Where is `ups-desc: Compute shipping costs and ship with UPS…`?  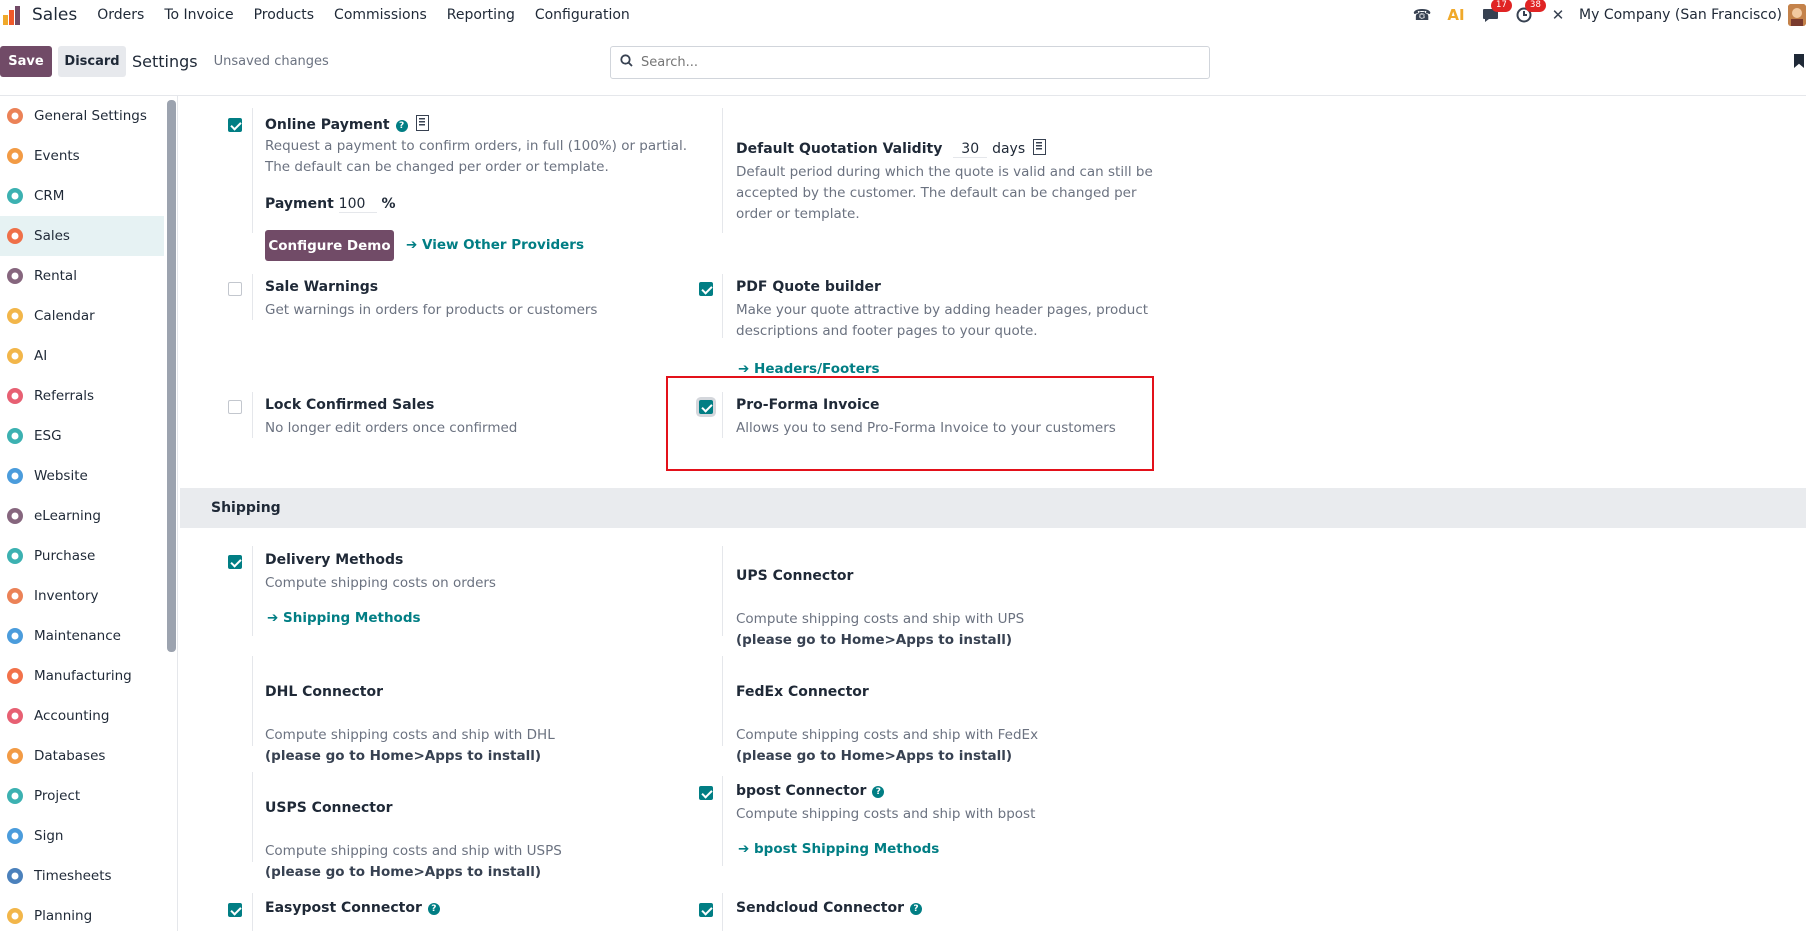 ups-desc: Compute shipping costs and ship with UPS… is located at coordinates (880, 630).